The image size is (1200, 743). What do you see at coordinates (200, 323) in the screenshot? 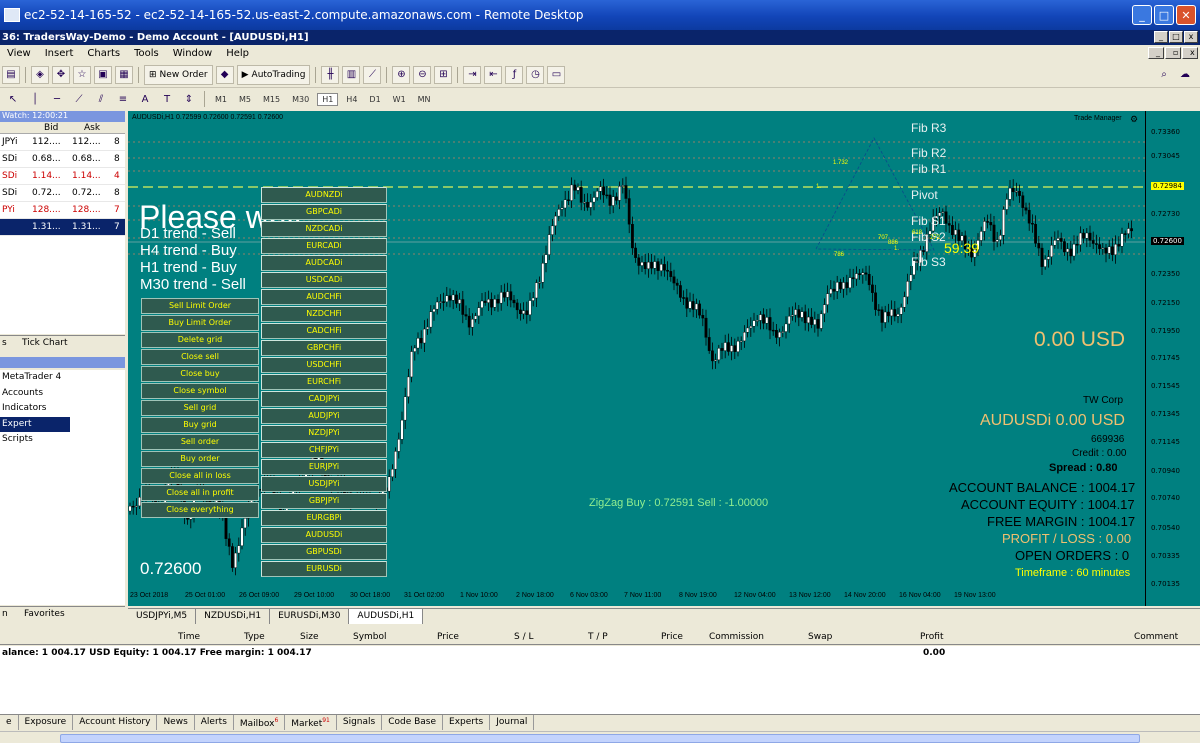
I see `action-button: Buy Limit Order` at bounding box center [200, 323].